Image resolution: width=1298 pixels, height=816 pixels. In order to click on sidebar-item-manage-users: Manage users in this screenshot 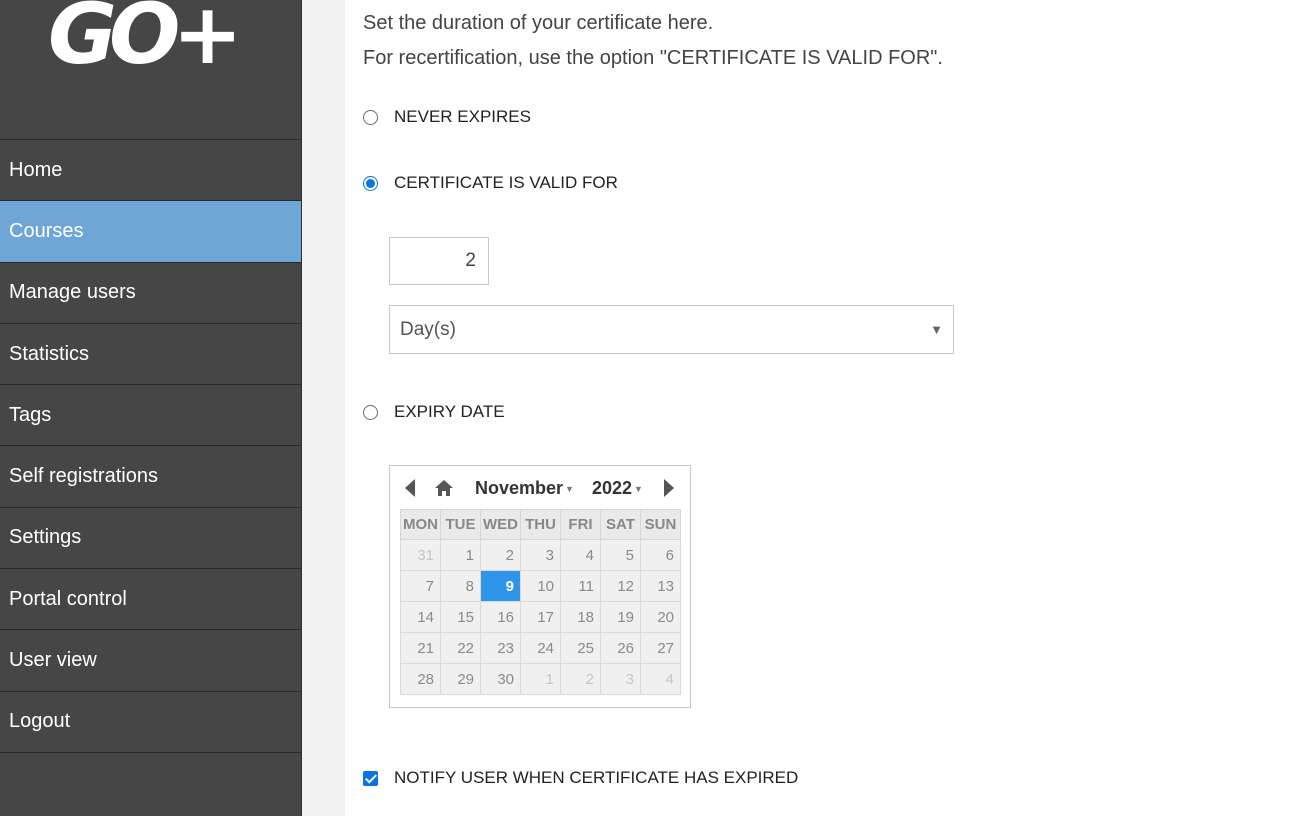, I will do `click(150, 293)`.